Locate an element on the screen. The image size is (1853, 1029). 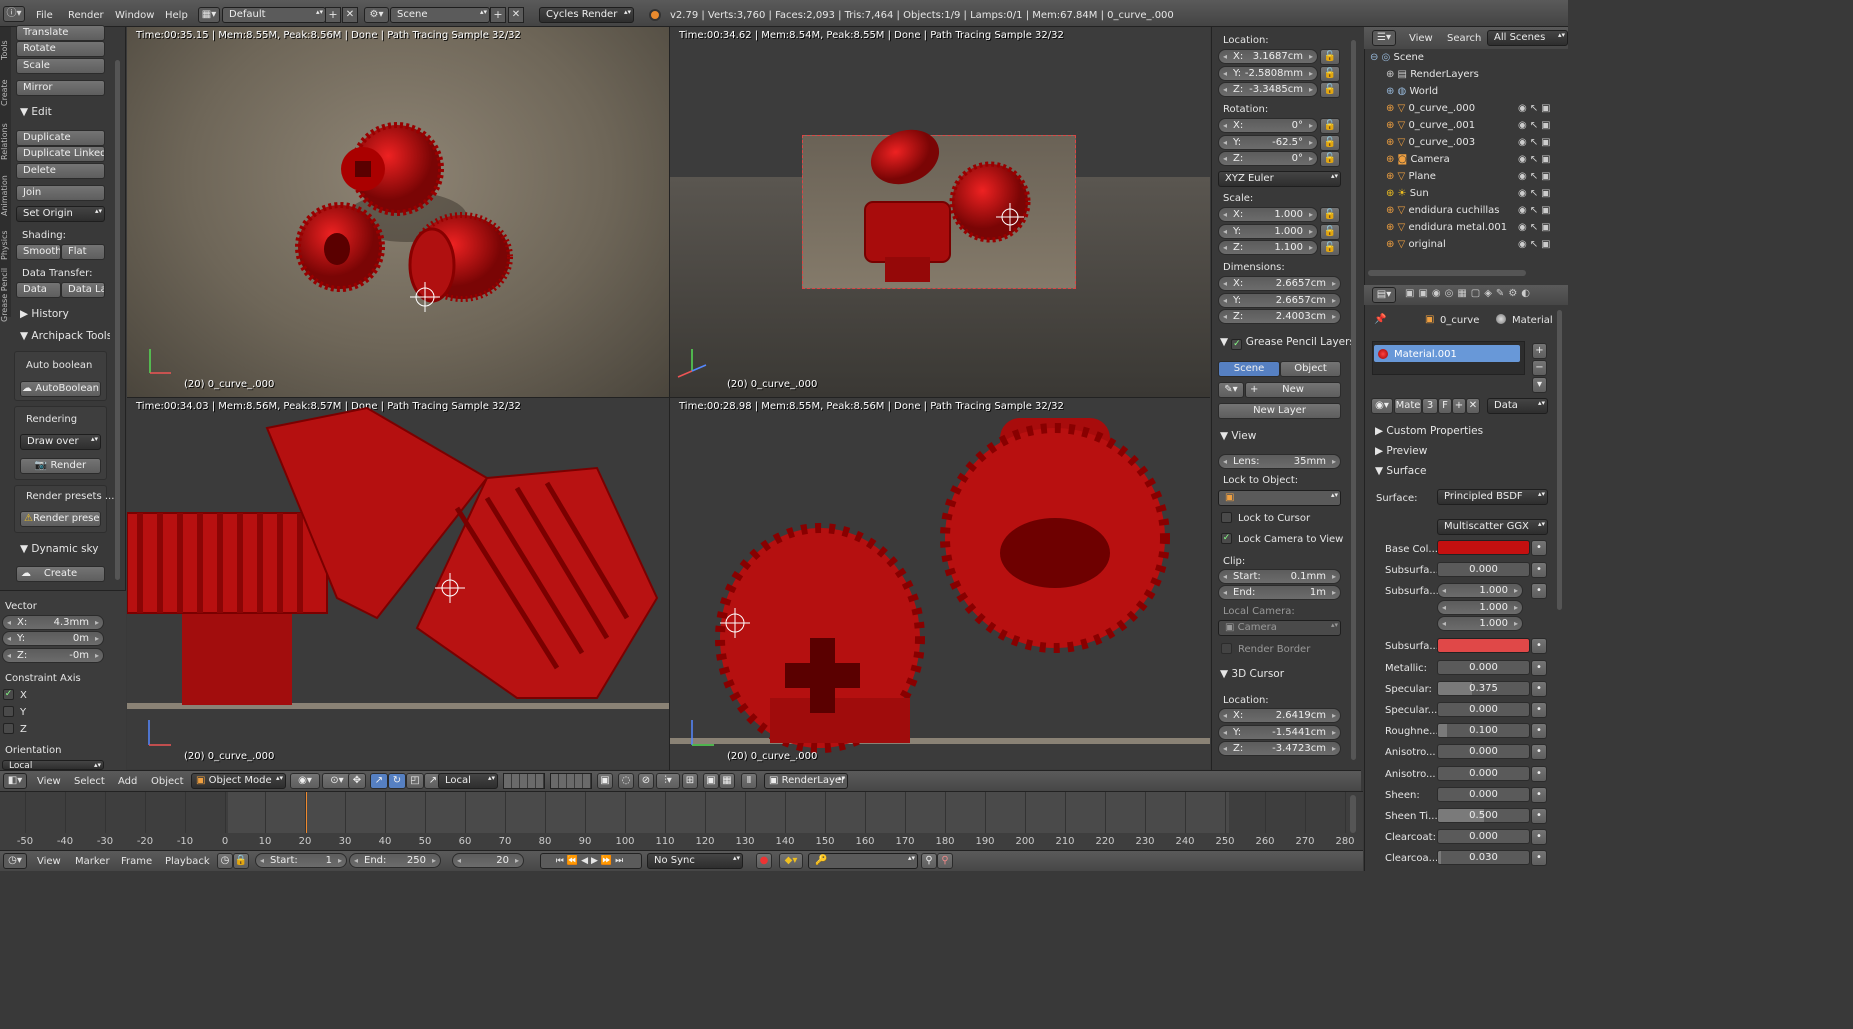
render-engine-dropdown: Cycles Render is located at coordinates (586, 15).